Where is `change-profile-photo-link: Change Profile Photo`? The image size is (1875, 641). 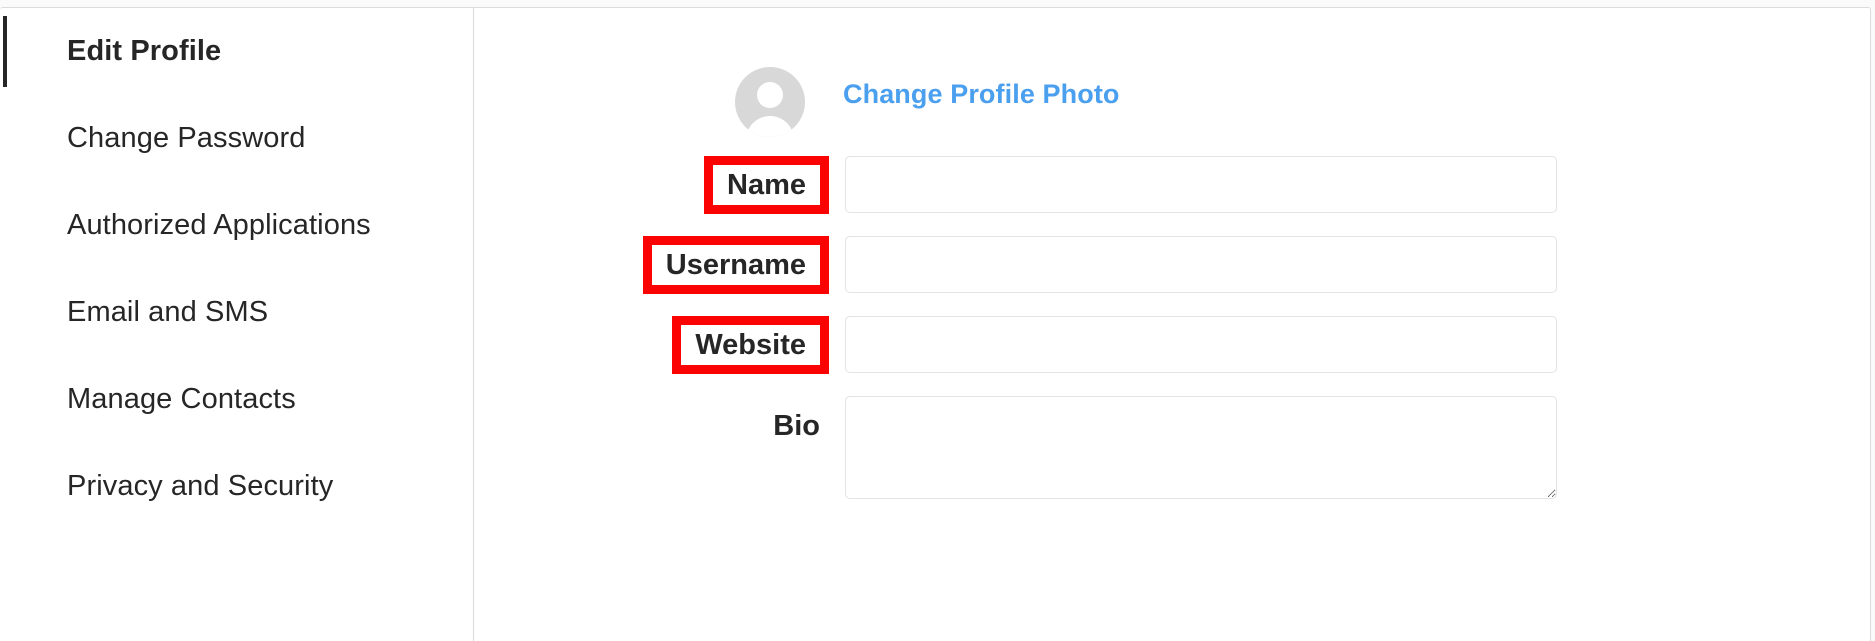 change-profile-photo-link: Change Profile Photo is located at coordinates (981, 86).